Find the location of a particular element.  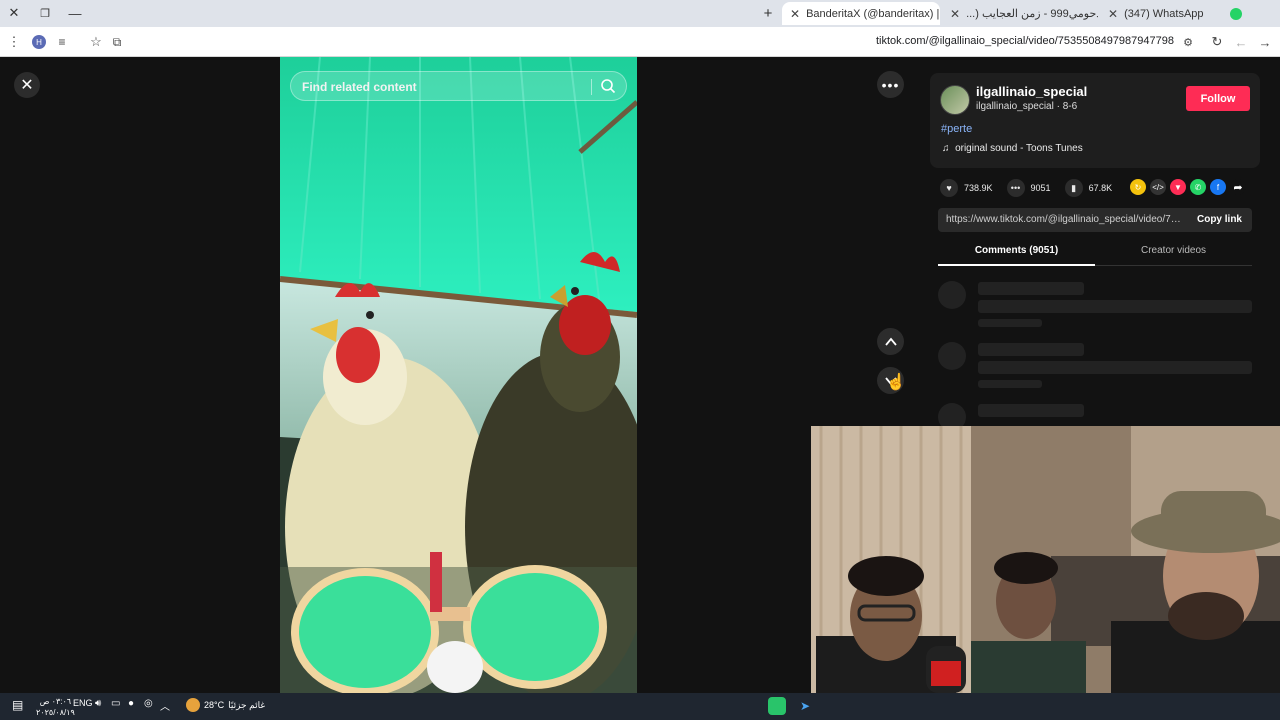

follow-button: Follow is located at coordinates (1218, 98).